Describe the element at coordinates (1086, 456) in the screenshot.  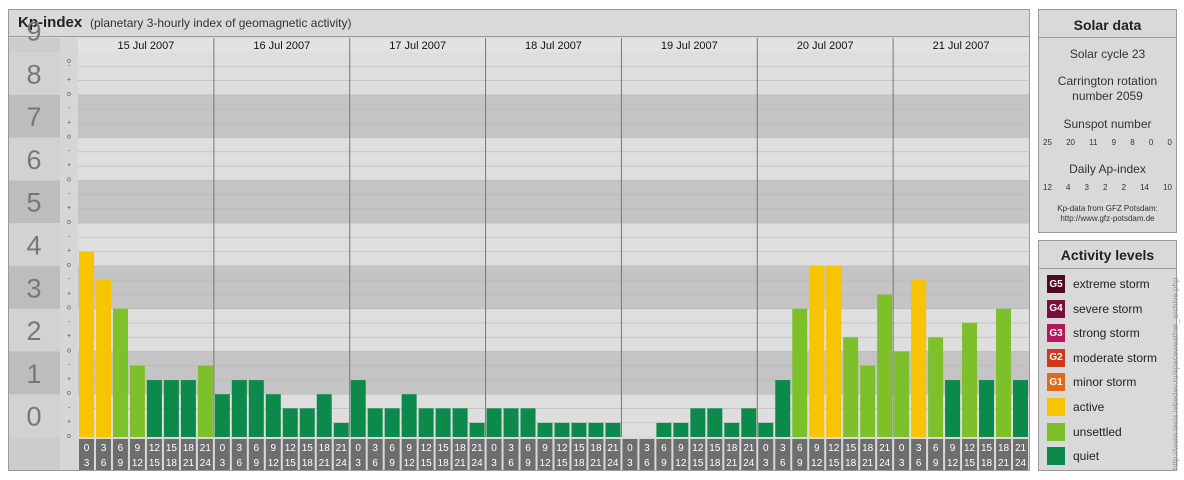
I see `level-label: quiet` at that location.